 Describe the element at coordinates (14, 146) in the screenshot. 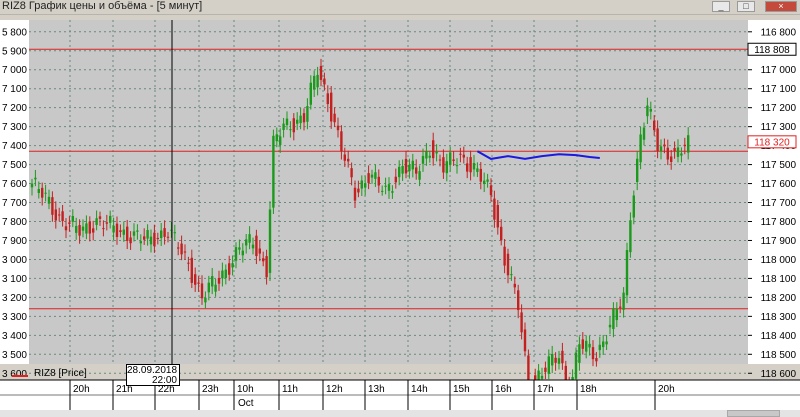

I see `y-tick-left: 7 400` at that location.